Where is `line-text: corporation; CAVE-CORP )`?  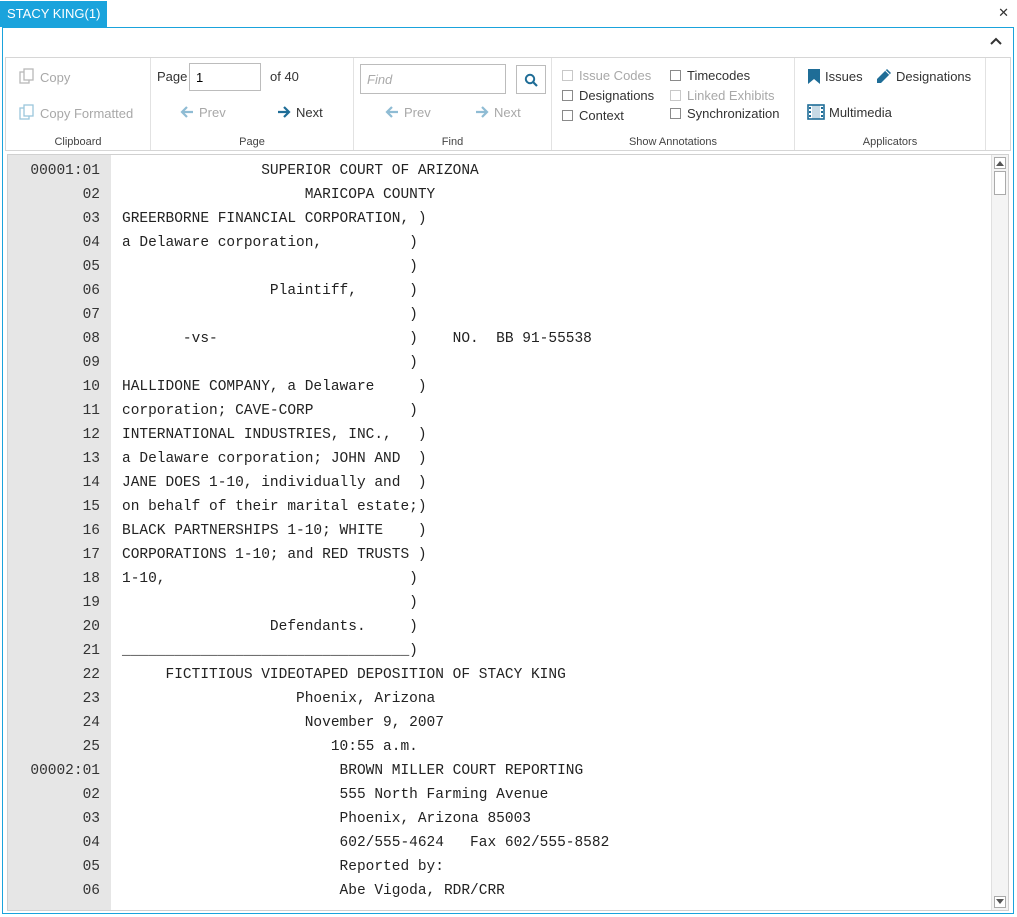
line-text: corporation; CAVE-CORP ) is located at coordinates (270, 411).